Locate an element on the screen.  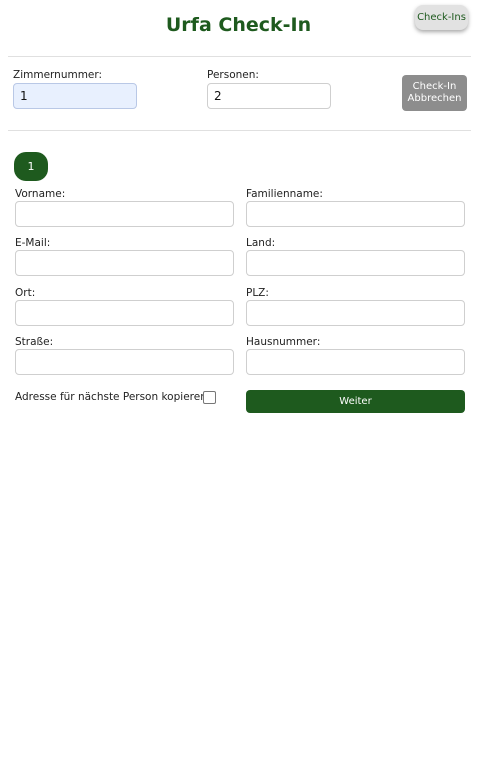
first-name-input is located at coordinates (124, 214).